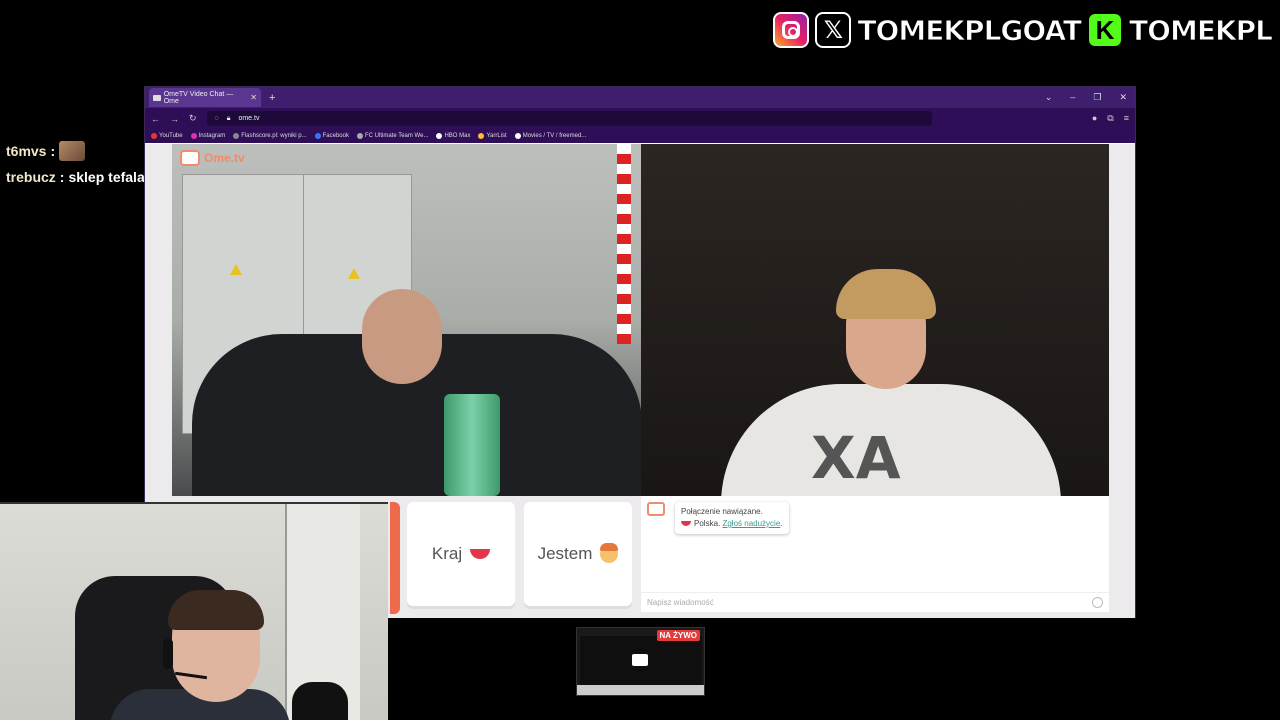 This screenshot has height=720, width=1280. What do you see at coordinates (1123, 97) in the screenshot?
I see `close-window-icon: ✕` at bounding box center [1123, 97].